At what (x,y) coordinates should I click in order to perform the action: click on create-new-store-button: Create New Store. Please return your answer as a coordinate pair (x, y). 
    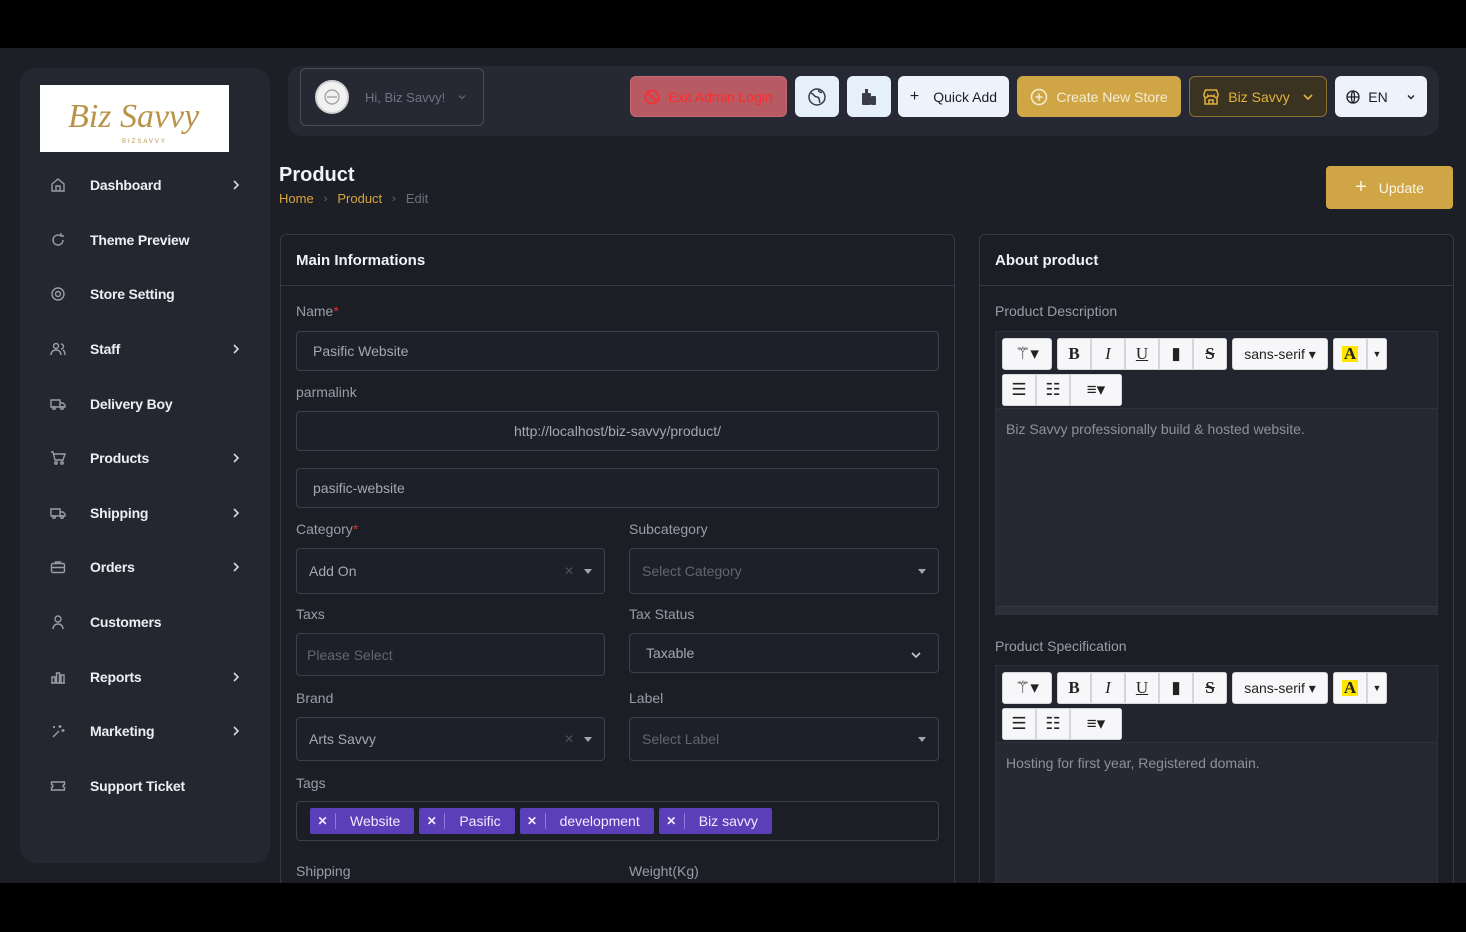
    Looking at the image, I should click on (1099, 96).